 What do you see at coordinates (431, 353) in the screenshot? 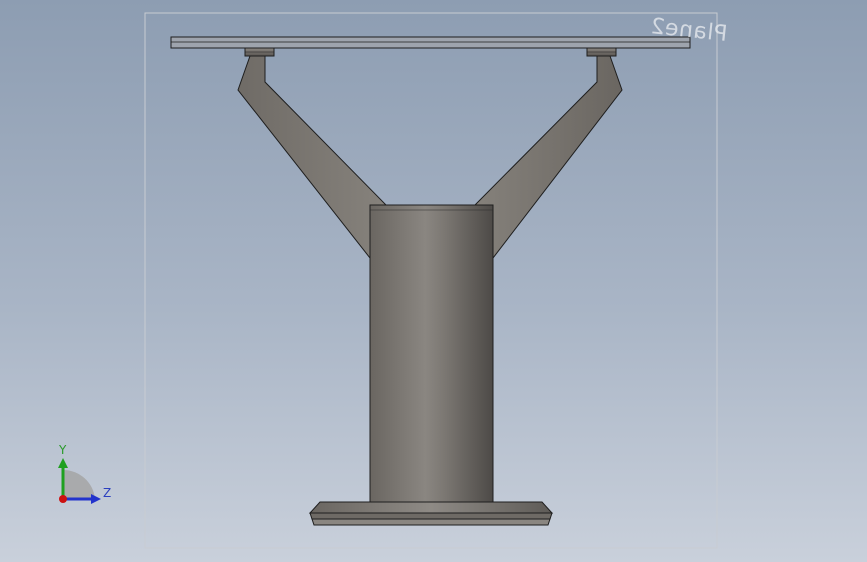
I see `main-column` at bounding box center [431, 353].